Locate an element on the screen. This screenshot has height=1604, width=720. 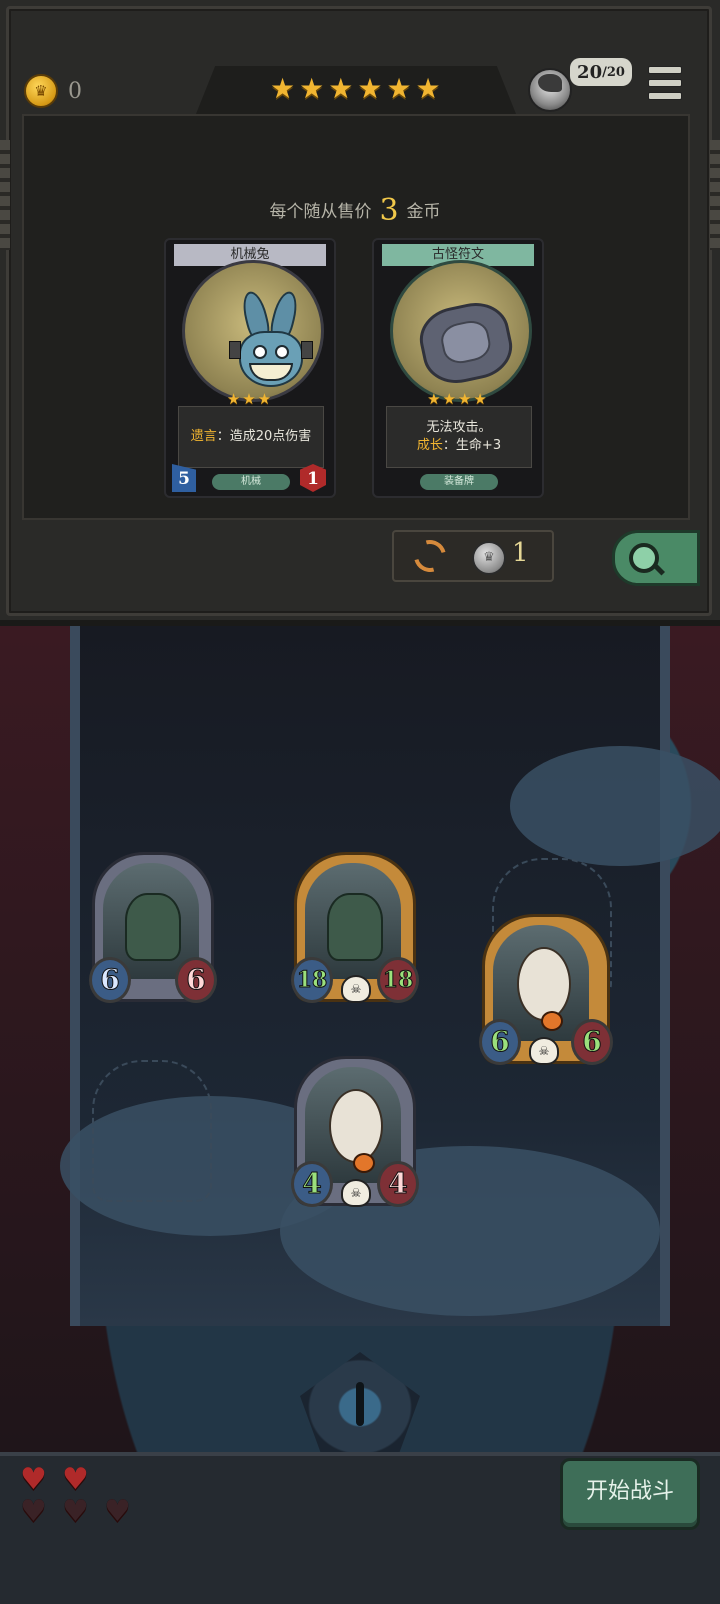
unit-attack: 18 is located at coordinates (312, 980).